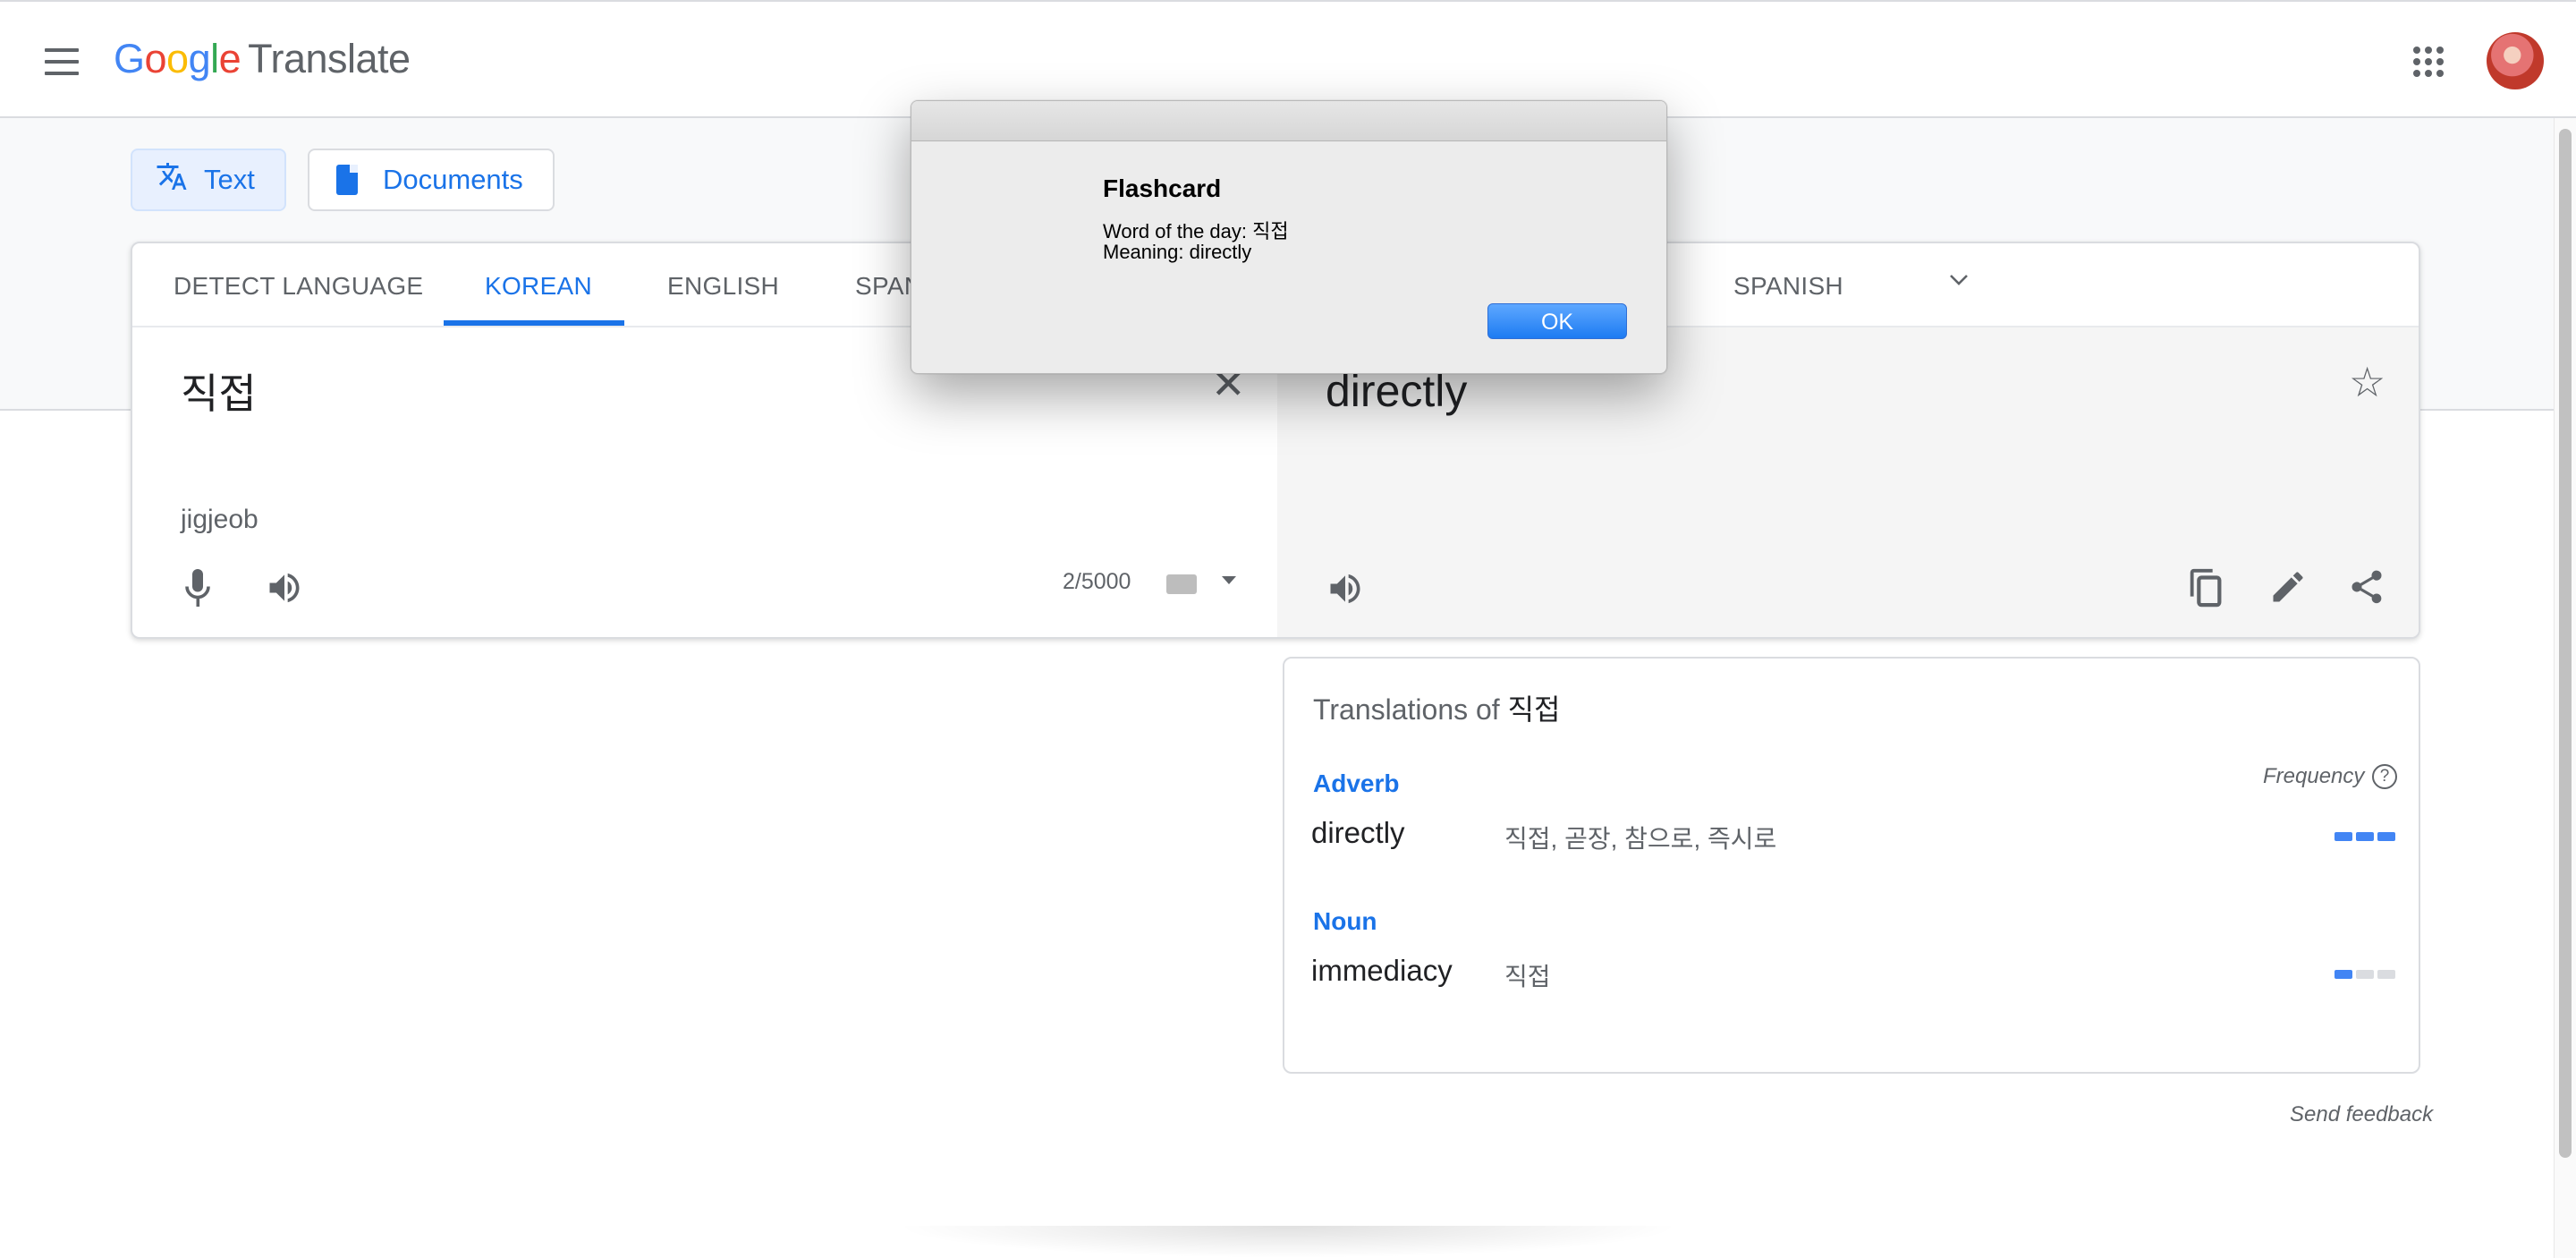 This screenshot has width=2576, height=1258. I want to click on documents-mode-button: Documents, so click(431, 180).